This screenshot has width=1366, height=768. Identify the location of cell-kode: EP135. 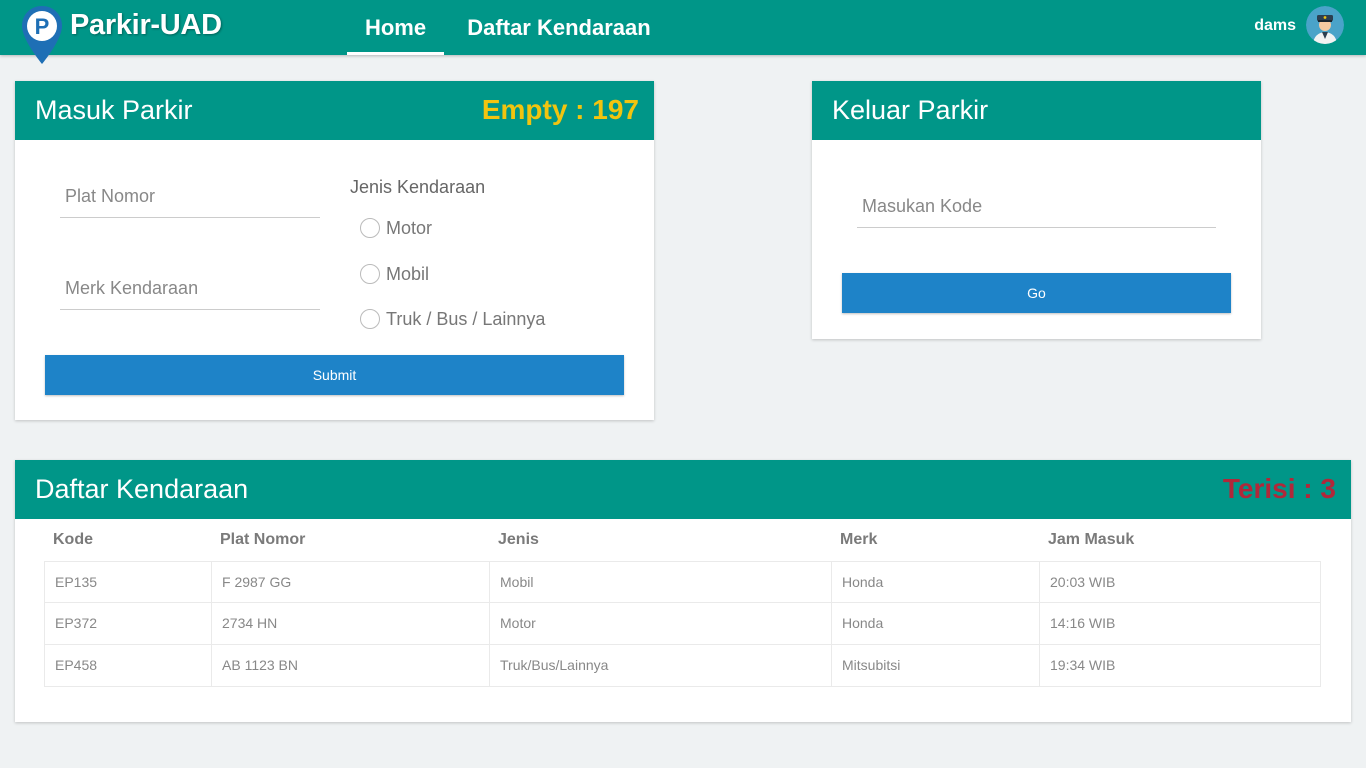
(128, 582).